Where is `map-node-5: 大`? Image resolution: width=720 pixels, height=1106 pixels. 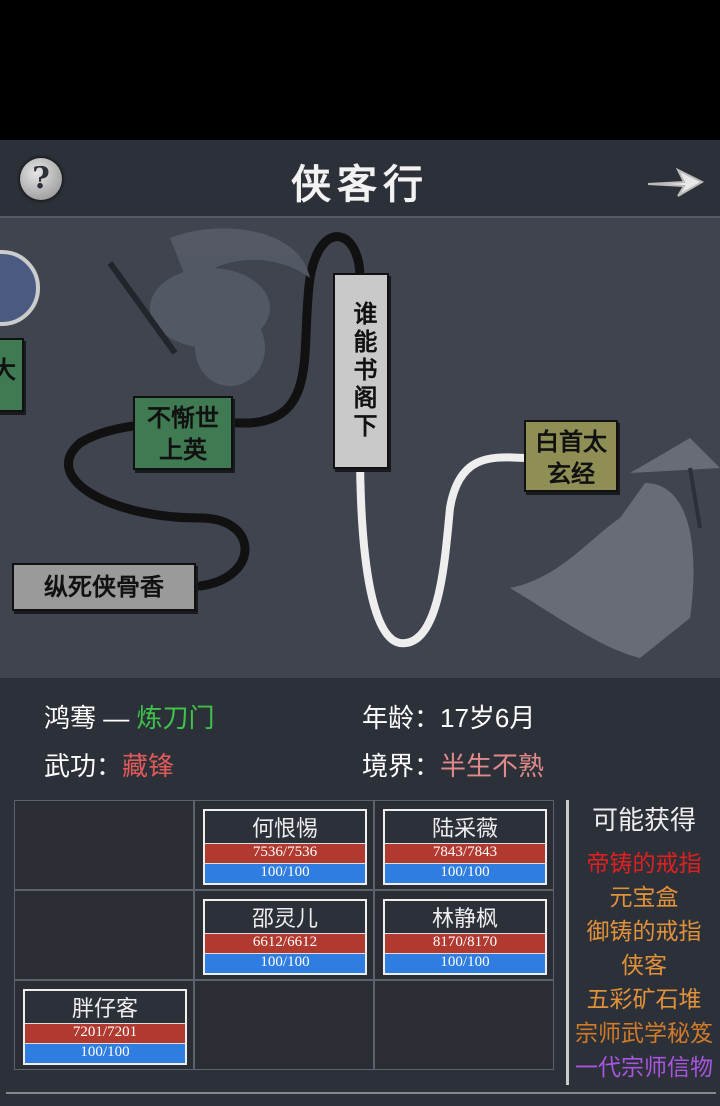 map-node-5: 大 is located at coordinates (12, 375).